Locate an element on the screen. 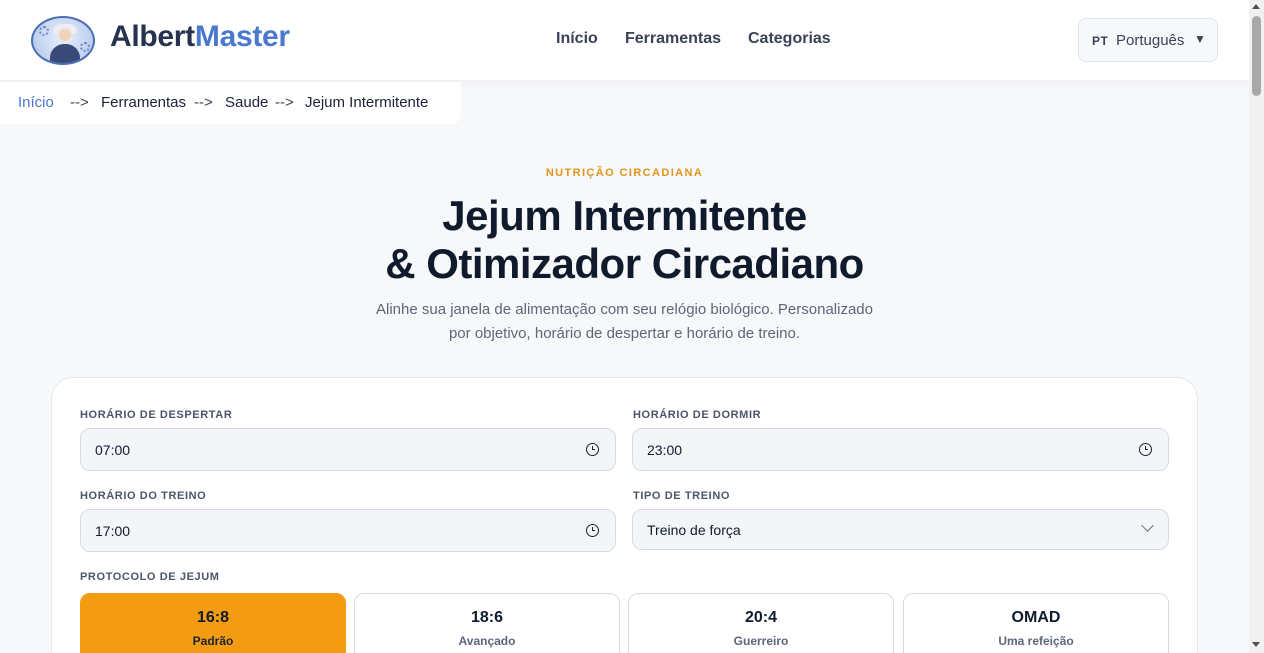  protocol-option-18-6: 18:6 Avançado is located at coordinates (487, 623).